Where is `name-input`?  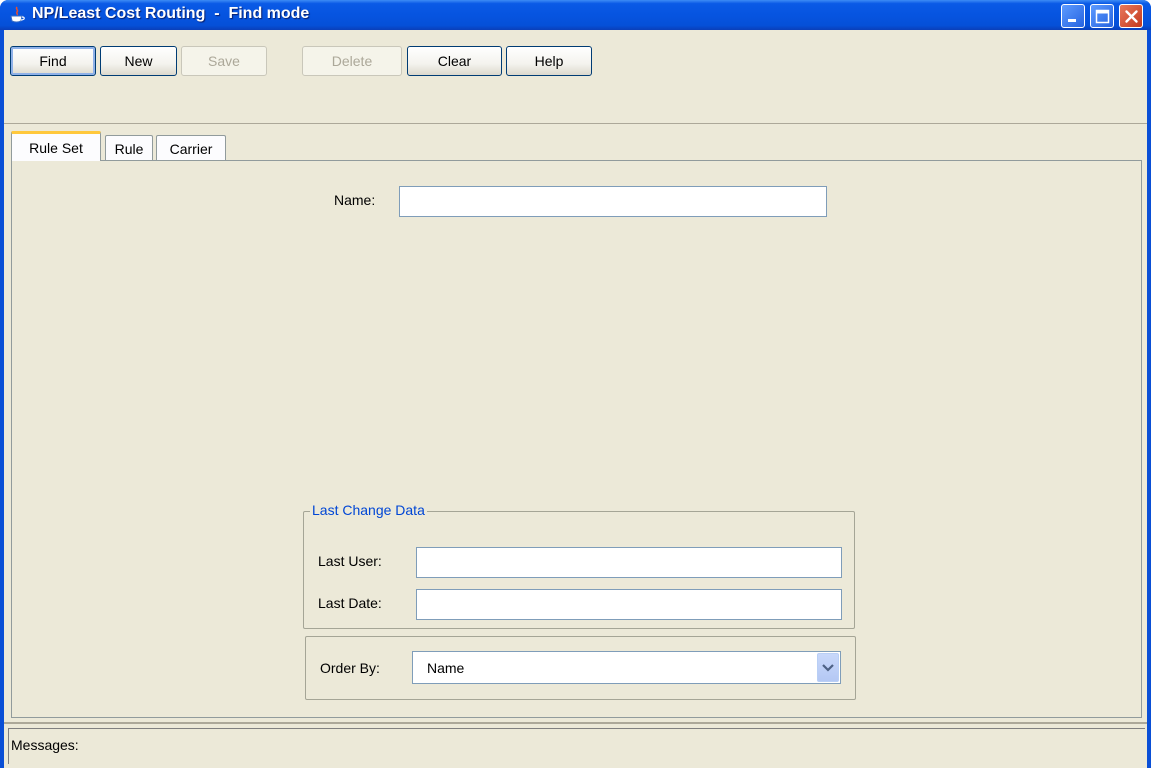 name-input is located at coordinates (613, 201).